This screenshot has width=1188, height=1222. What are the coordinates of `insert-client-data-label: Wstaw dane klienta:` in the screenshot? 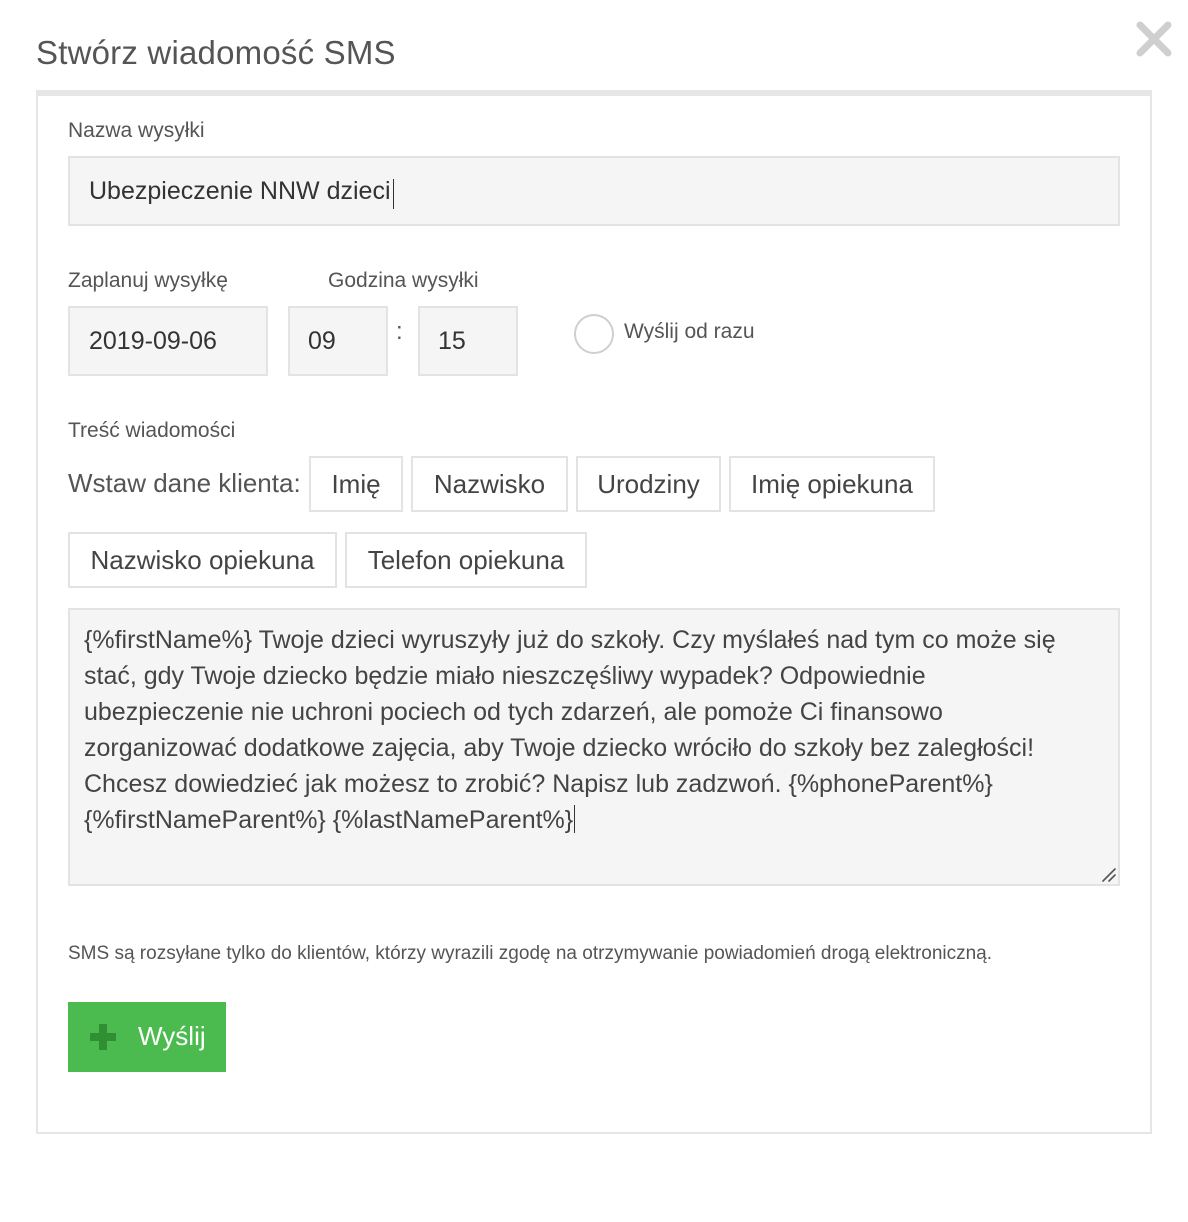 It's located at (184, 483).